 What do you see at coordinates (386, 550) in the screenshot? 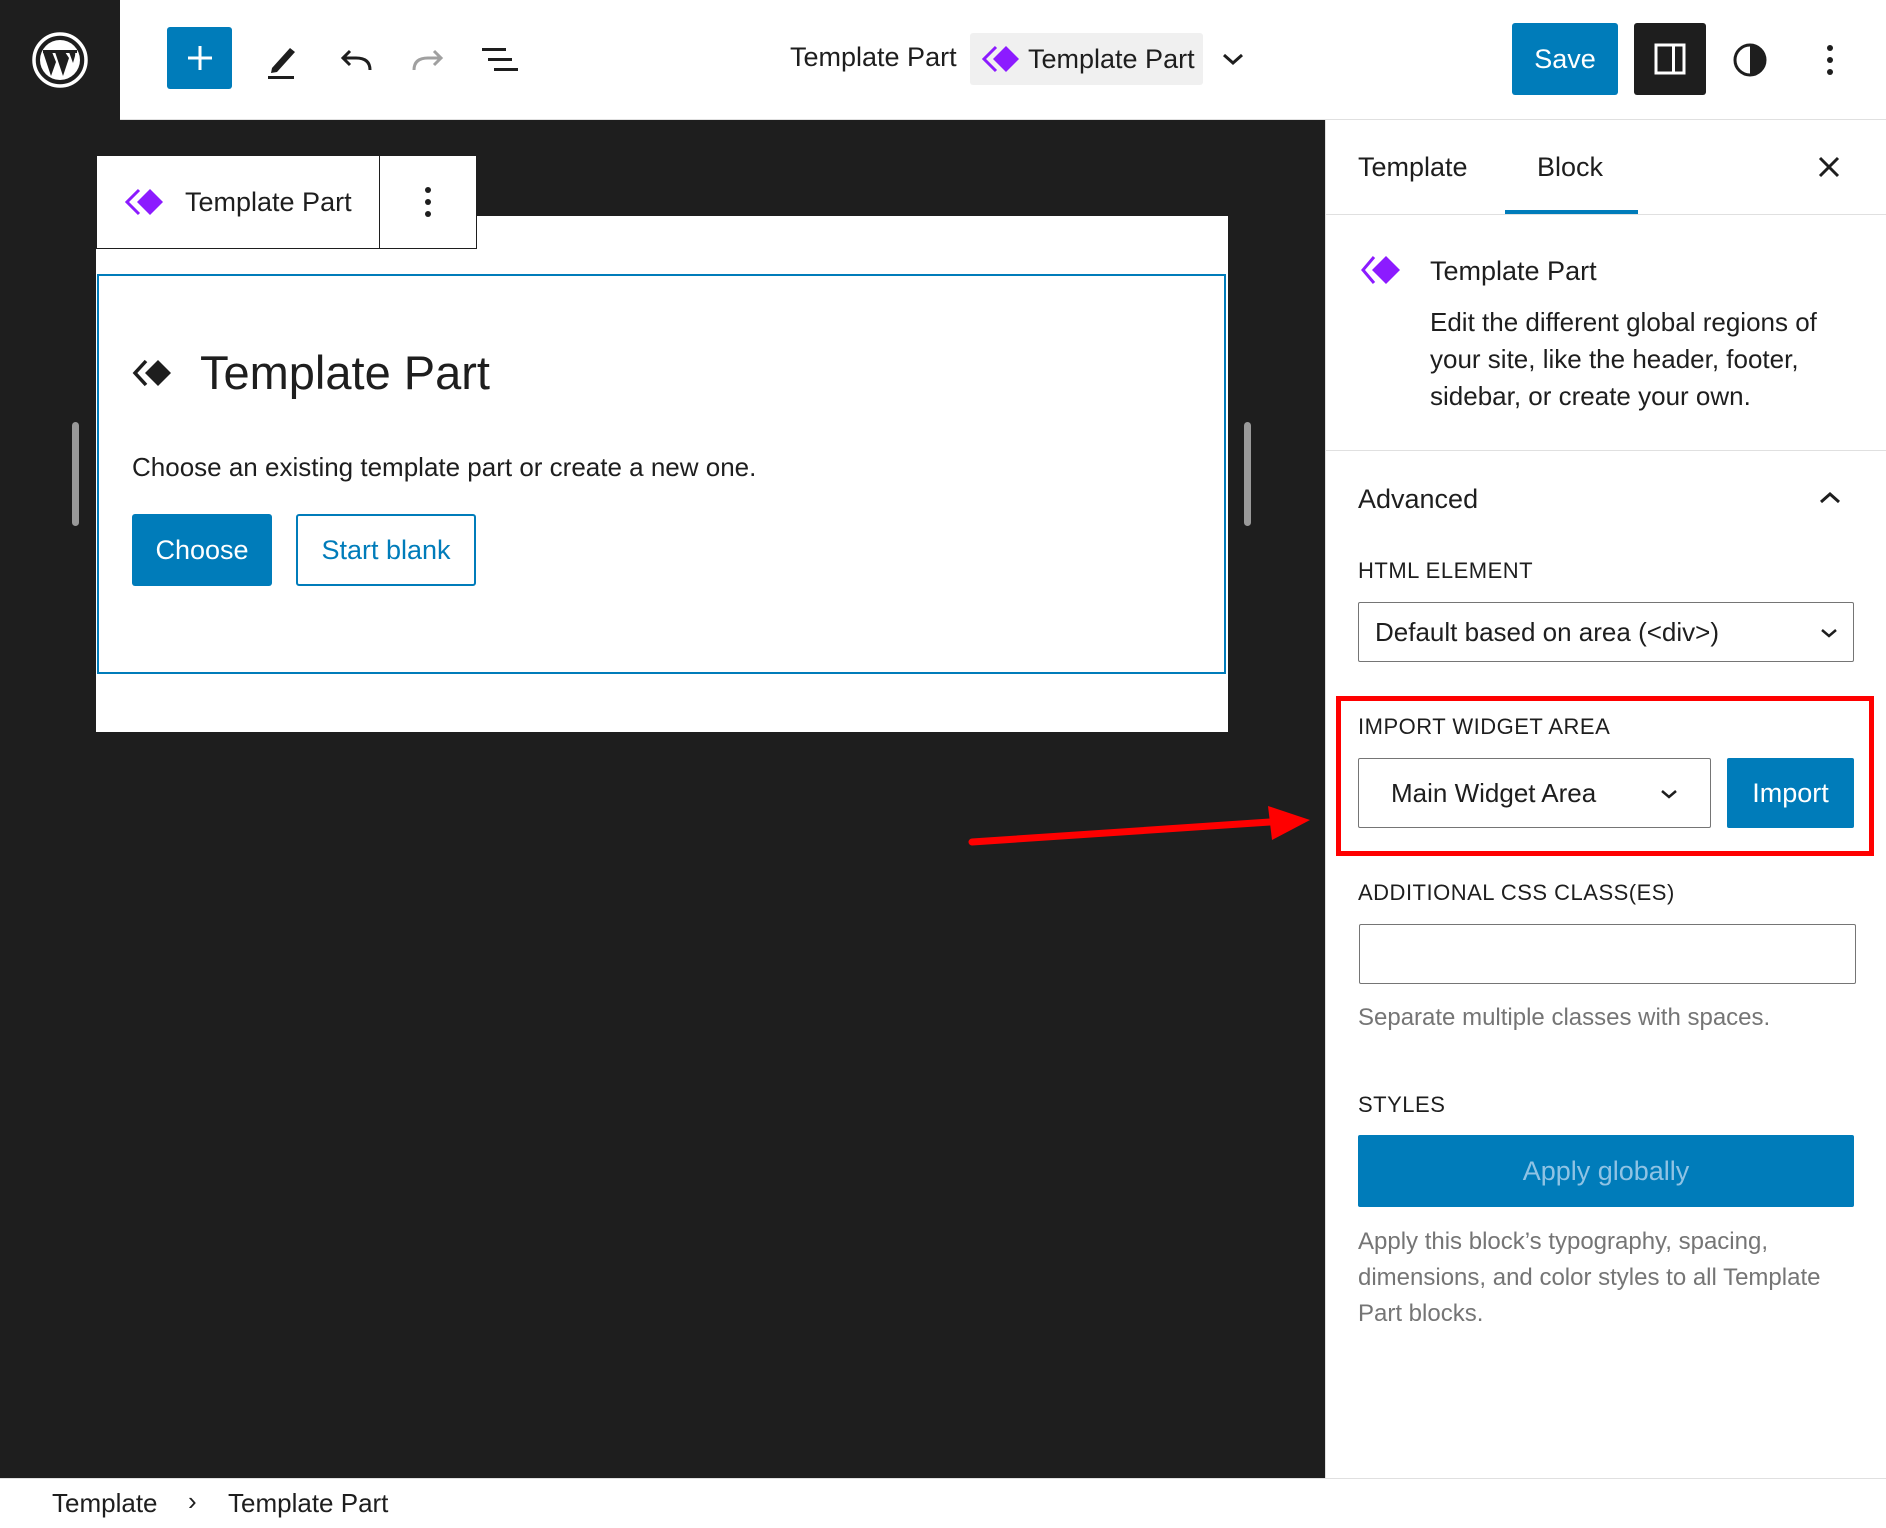
I see `start-blank-button: Start blank` at bounding box center [386, 550].